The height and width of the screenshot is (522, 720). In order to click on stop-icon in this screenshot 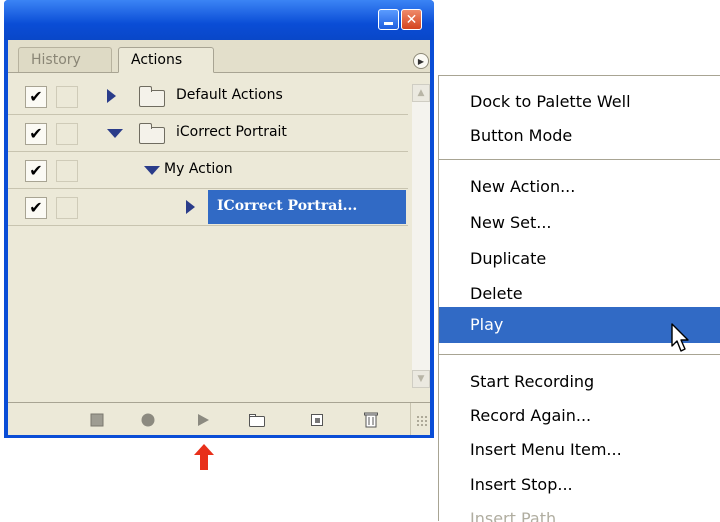, I will do `click(97, 420)`.